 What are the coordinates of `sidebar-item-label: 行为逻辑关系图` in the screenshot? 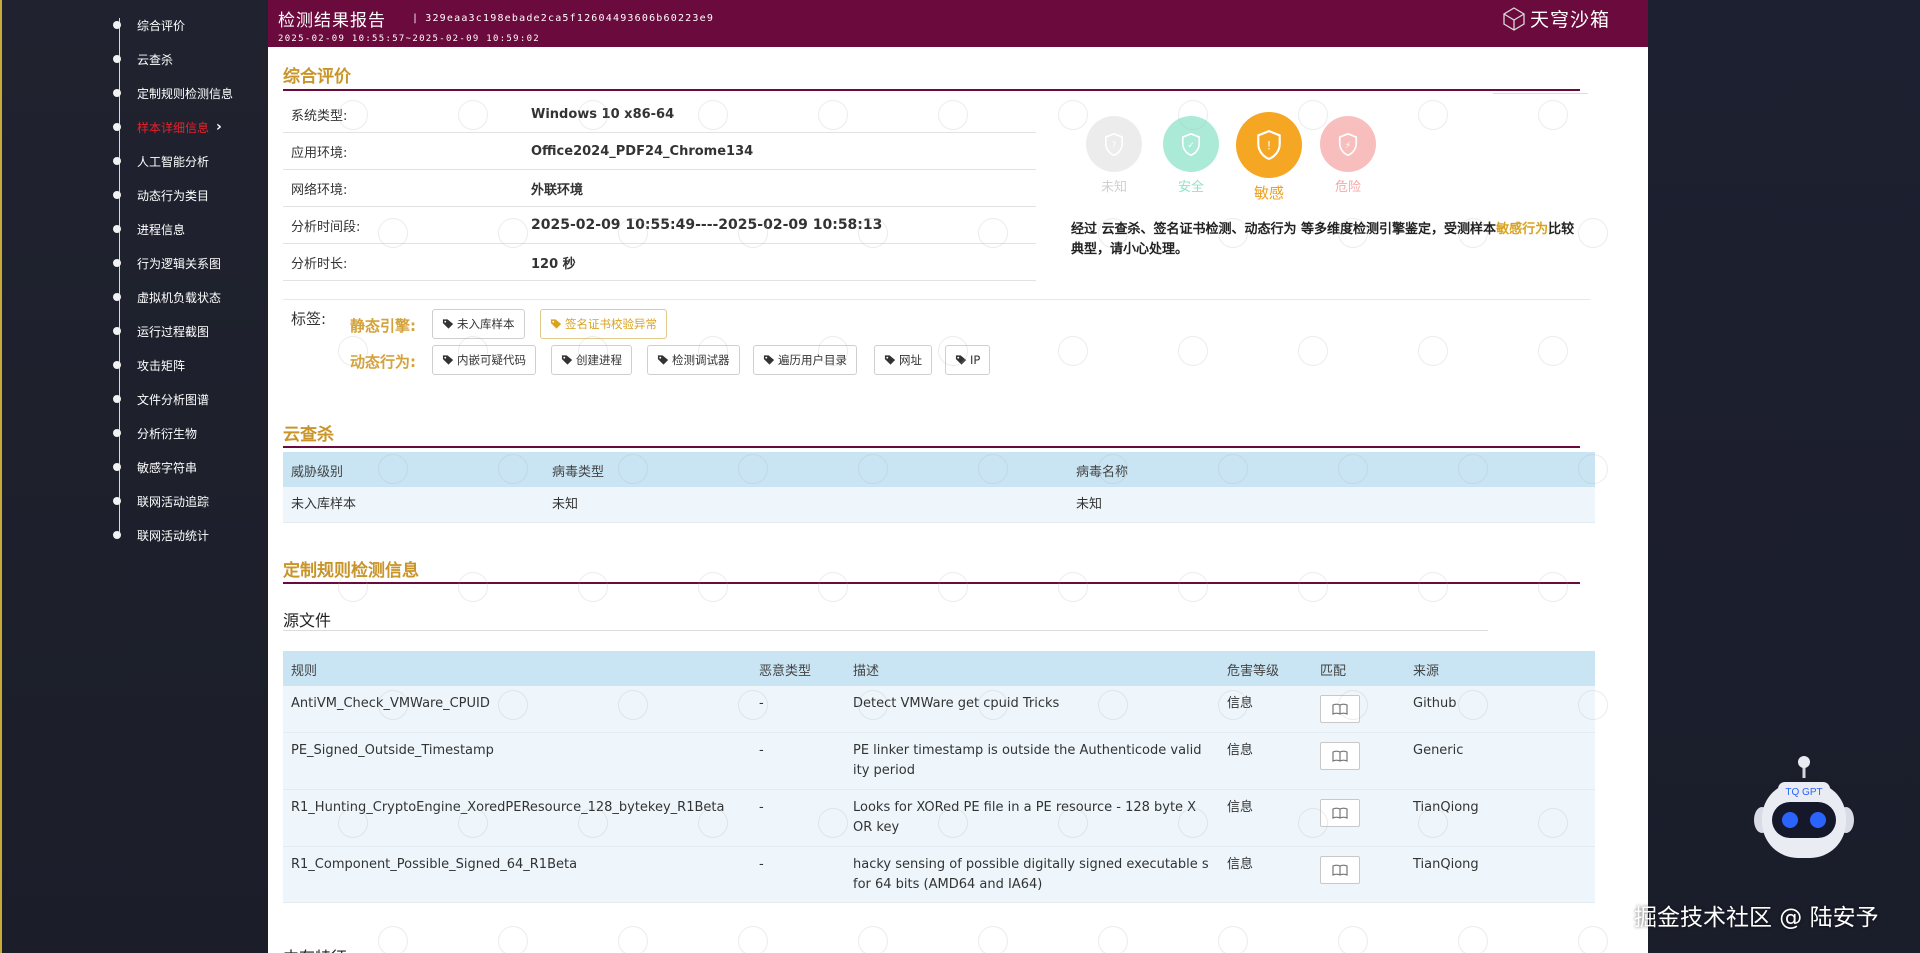 It's located at (179, 263).